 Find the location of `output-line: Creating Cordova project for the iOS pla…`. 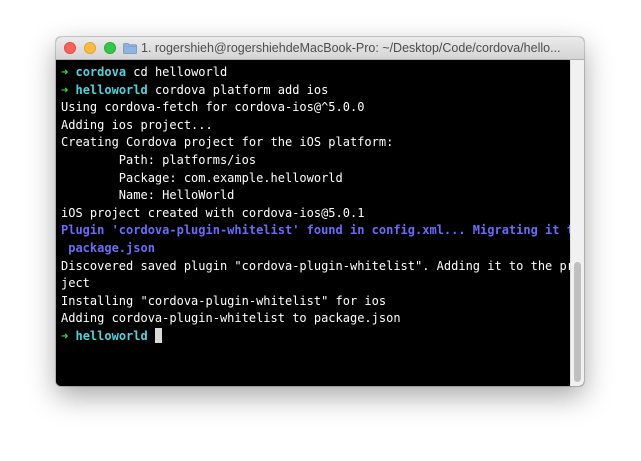

output-line: Creating Cordova project for the iOS pla… is located at coordinates (227, 142).